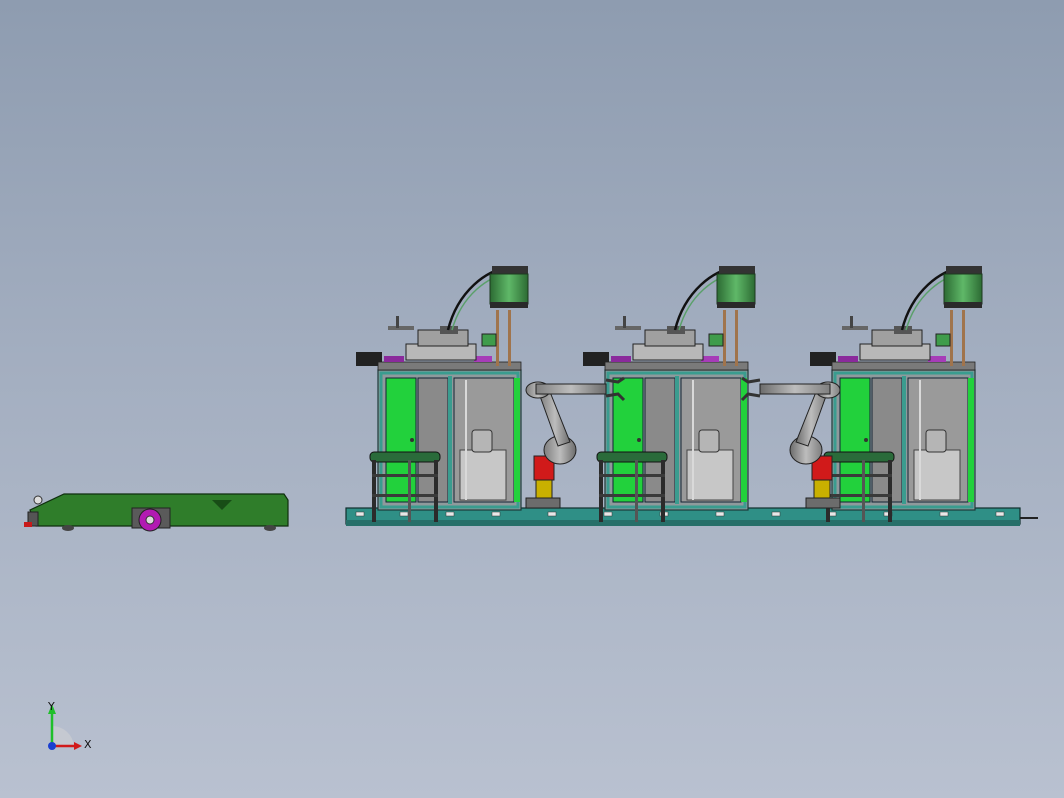  What do you see at coordinates (88, 744) in the screenshot?
I see `triad-x-label: X` at bounding box center [88, 744].